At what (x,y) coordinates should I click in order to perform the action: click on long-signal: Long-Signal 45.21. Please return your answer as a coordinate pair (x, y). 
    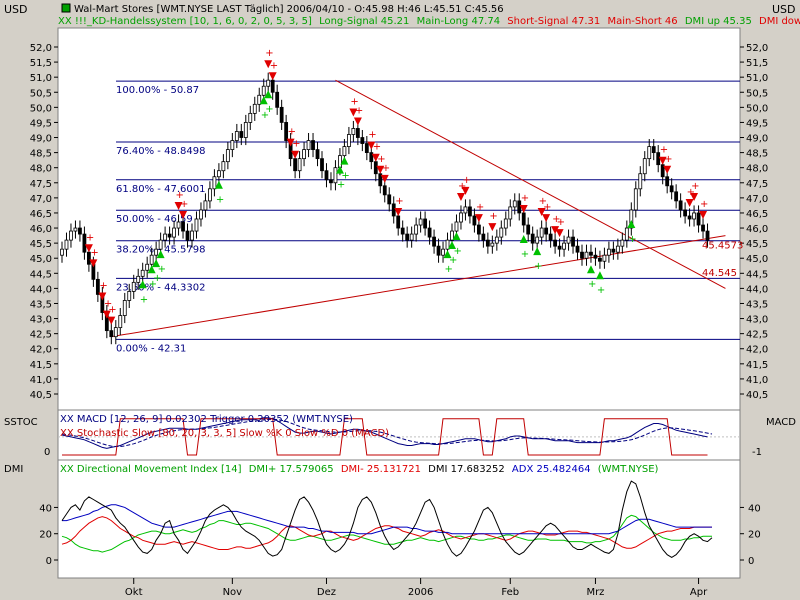
    Looking at the image, I should click on (364, 21).